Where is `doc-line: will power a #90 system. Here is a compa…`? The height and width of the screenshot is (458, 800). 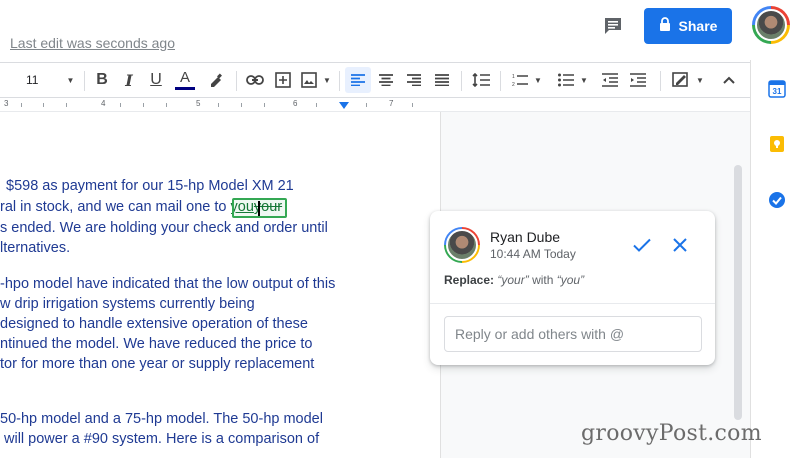 doc-line: will power a #90 system. Here is a compa… is located at coordinates (162, 439).